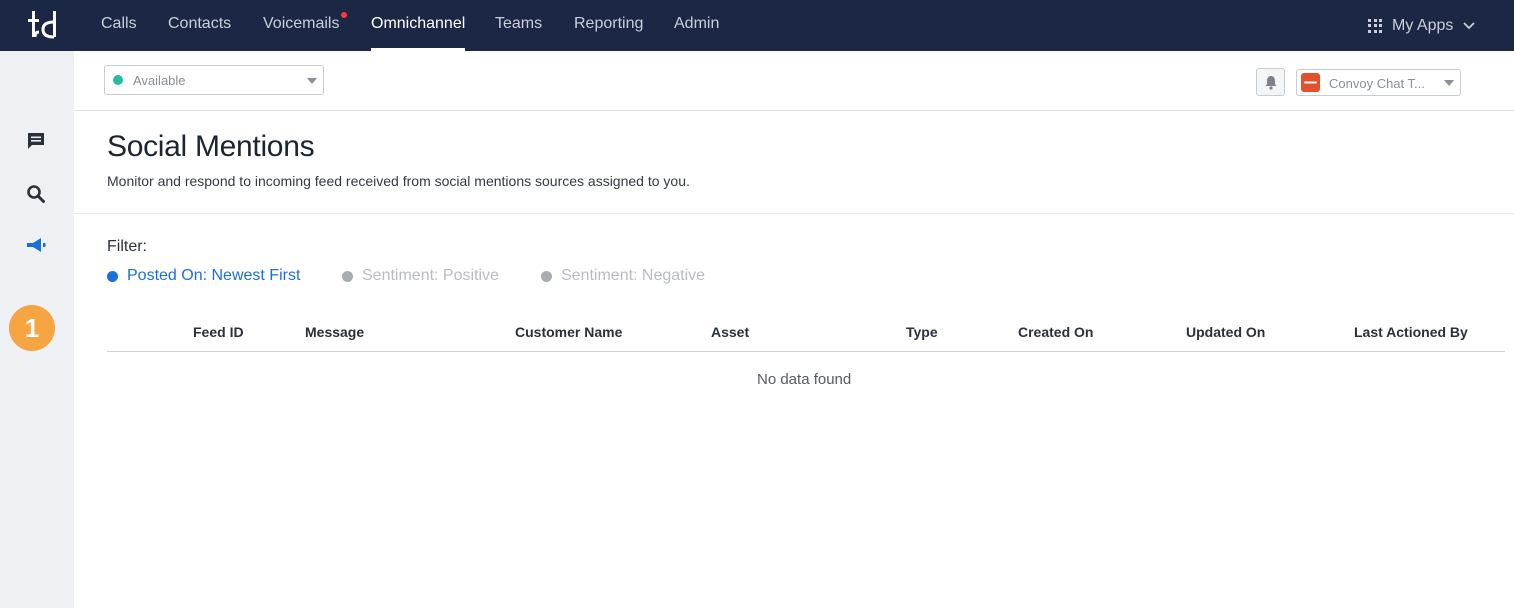 The width and height of the screenshot is (1514, 608). I want to click on nav-teams: Teams, so click(518, 25).